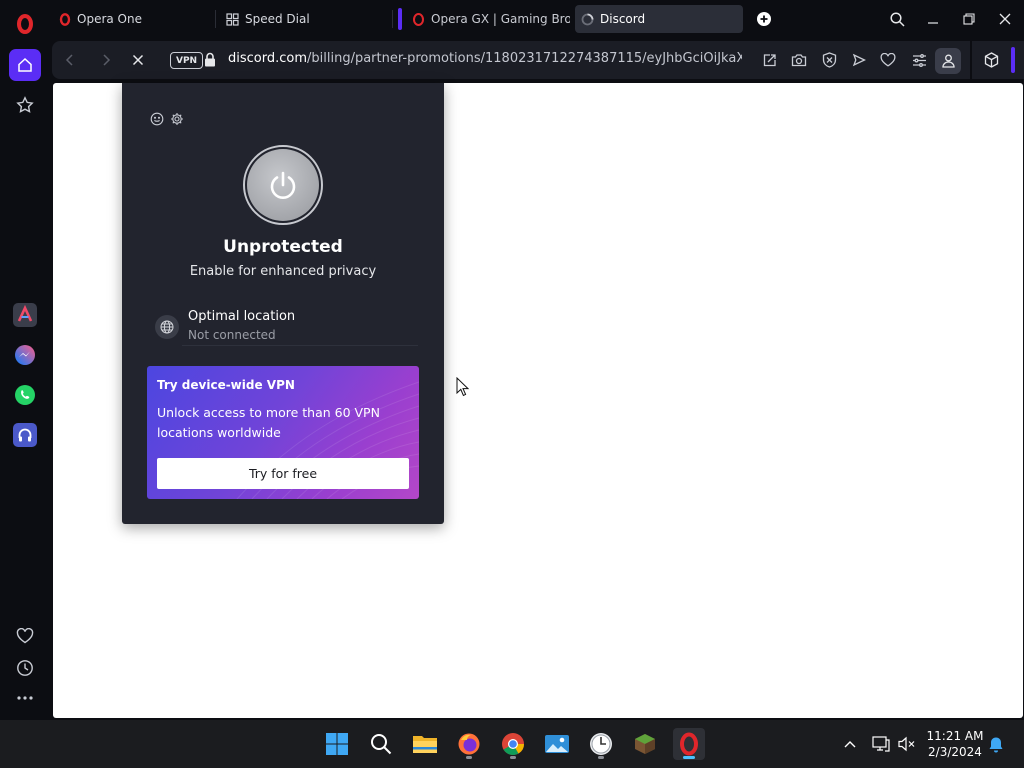  What do you see at coordinates (623, 19) in the screenshot?
I see `tab-label: Discord` at bounding box center [623, 19].